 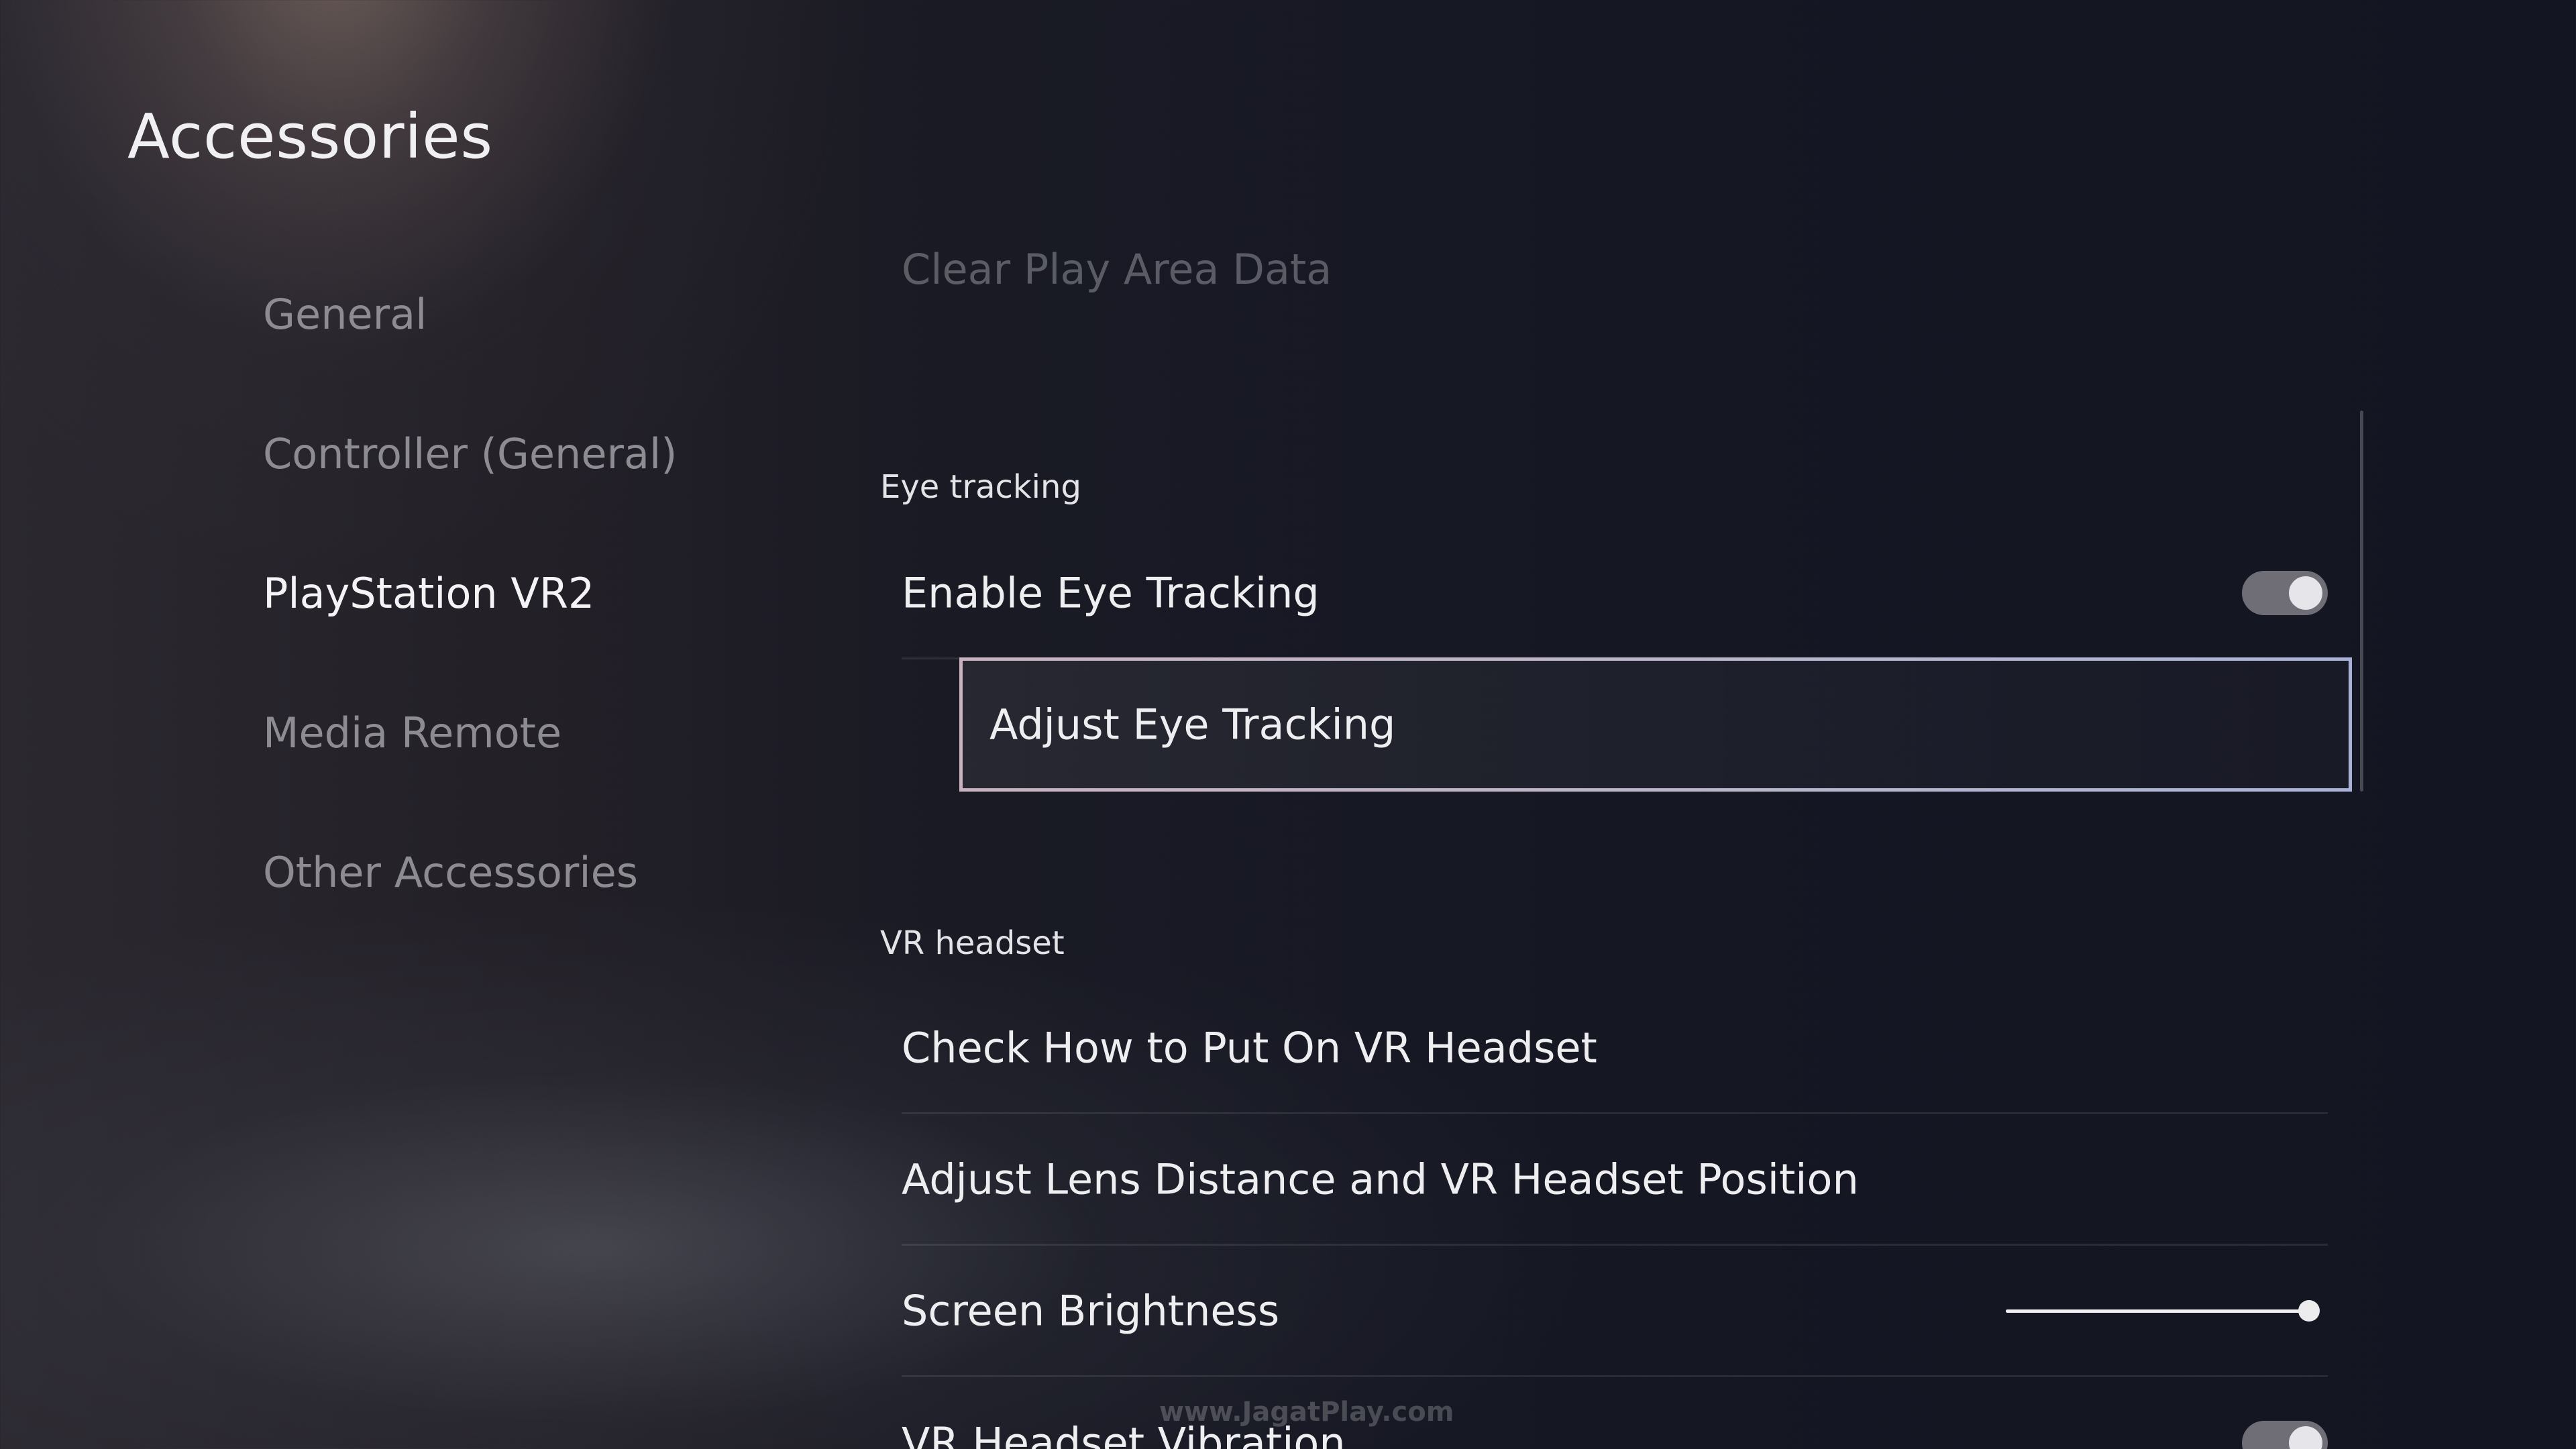 What do you see at coordinates (345, 314) in the screenshot?
I see `sidebar-item-general: General` at bounding box center [345, 314].